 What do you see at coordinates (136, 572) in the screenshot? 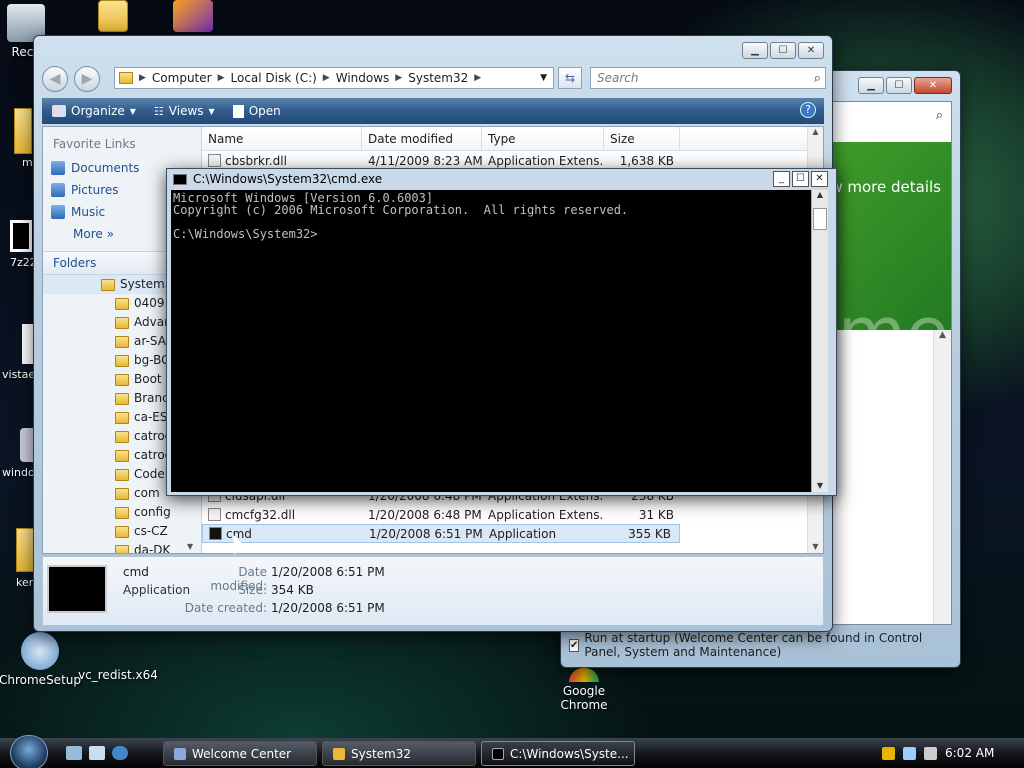
I see `details-file-name: cmd` at bounding box center [136, 572].